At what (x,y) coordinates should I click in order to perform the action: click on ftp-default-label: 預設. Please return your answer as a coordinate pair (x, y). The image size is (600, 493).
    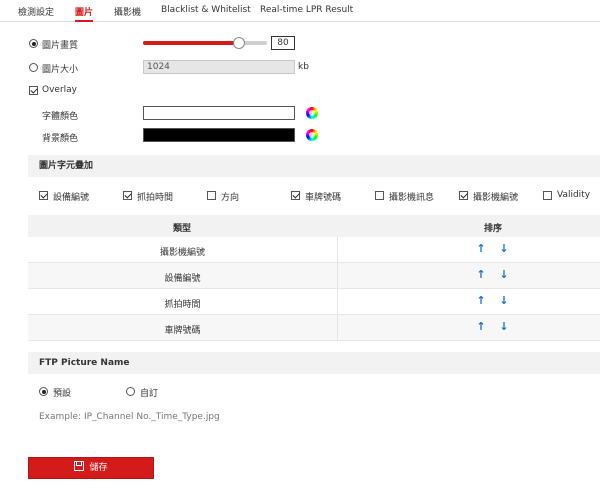
    Looking at the image, I should click on (62, 394).